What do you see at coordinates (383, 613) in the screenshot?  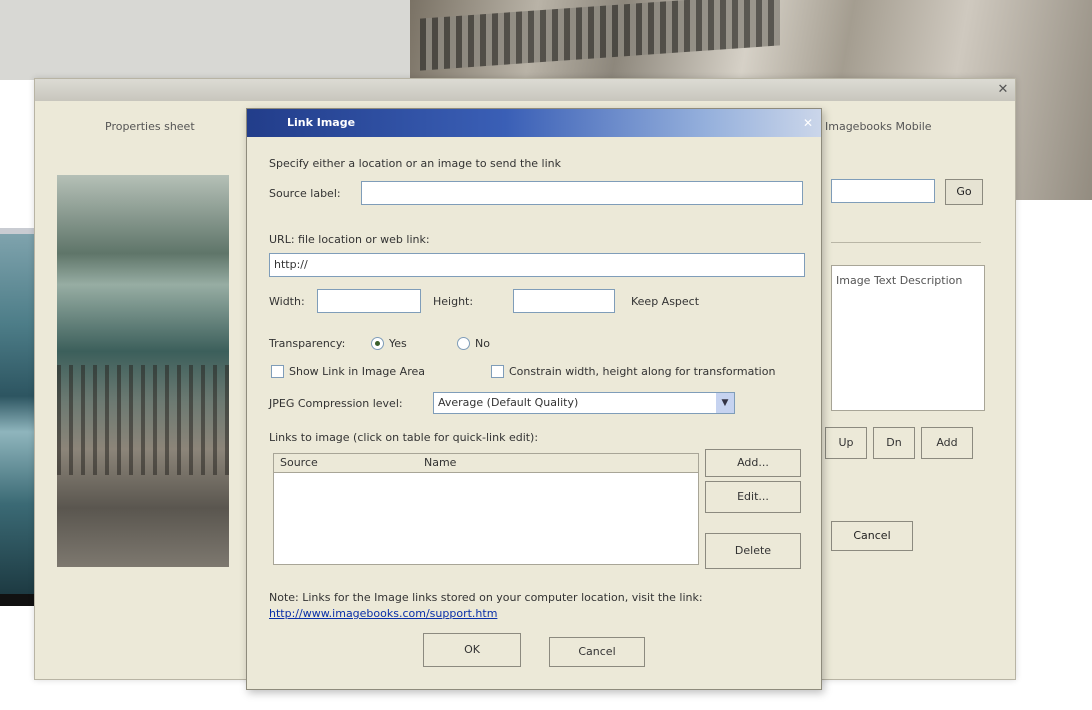 I see `support-link: http://www.imagebooks.com/support.htm` at bounding box center [383, 613].